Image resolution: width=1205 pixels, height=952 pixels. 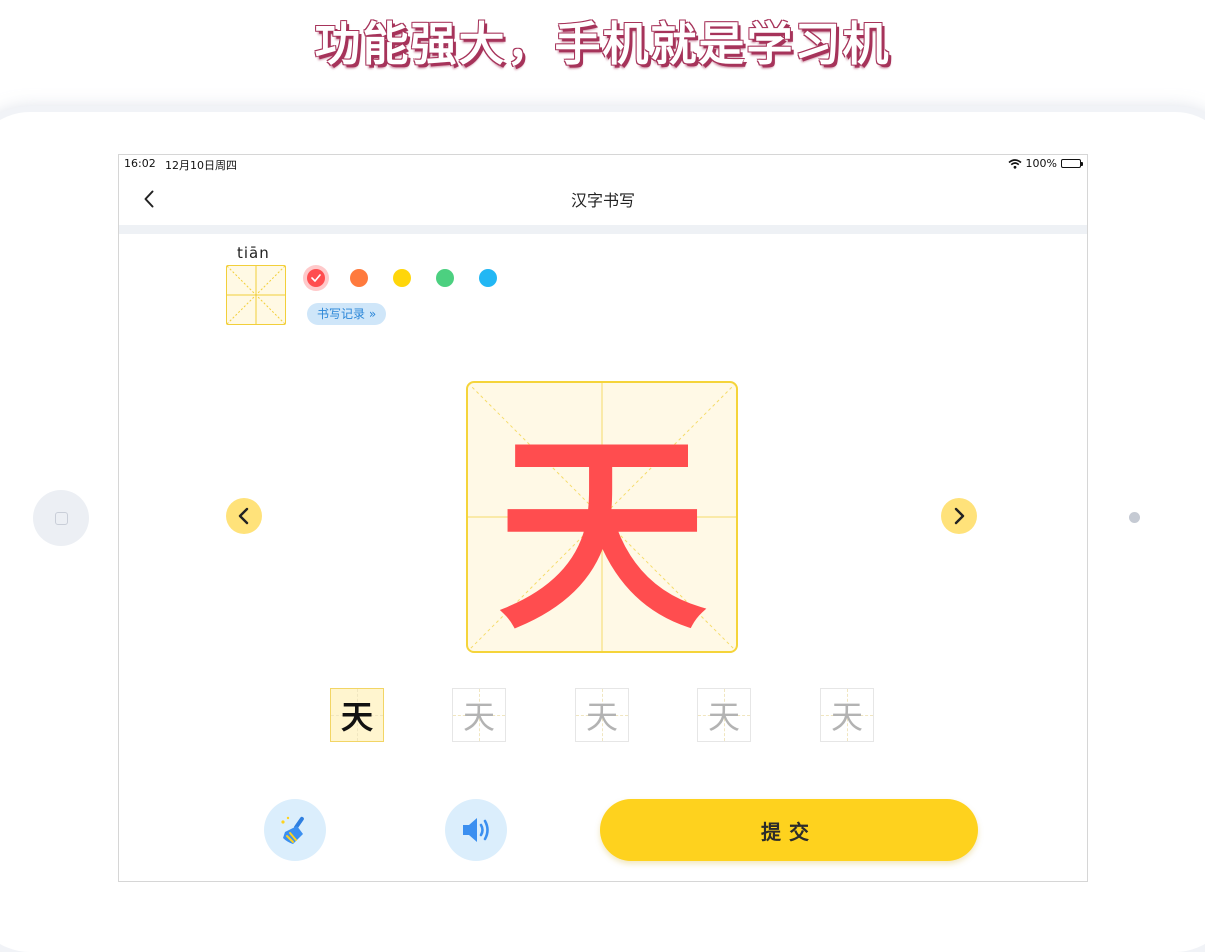 I want to click on status-bar: 16:02 12月10日周四 100%, so click(x=603, y=164).